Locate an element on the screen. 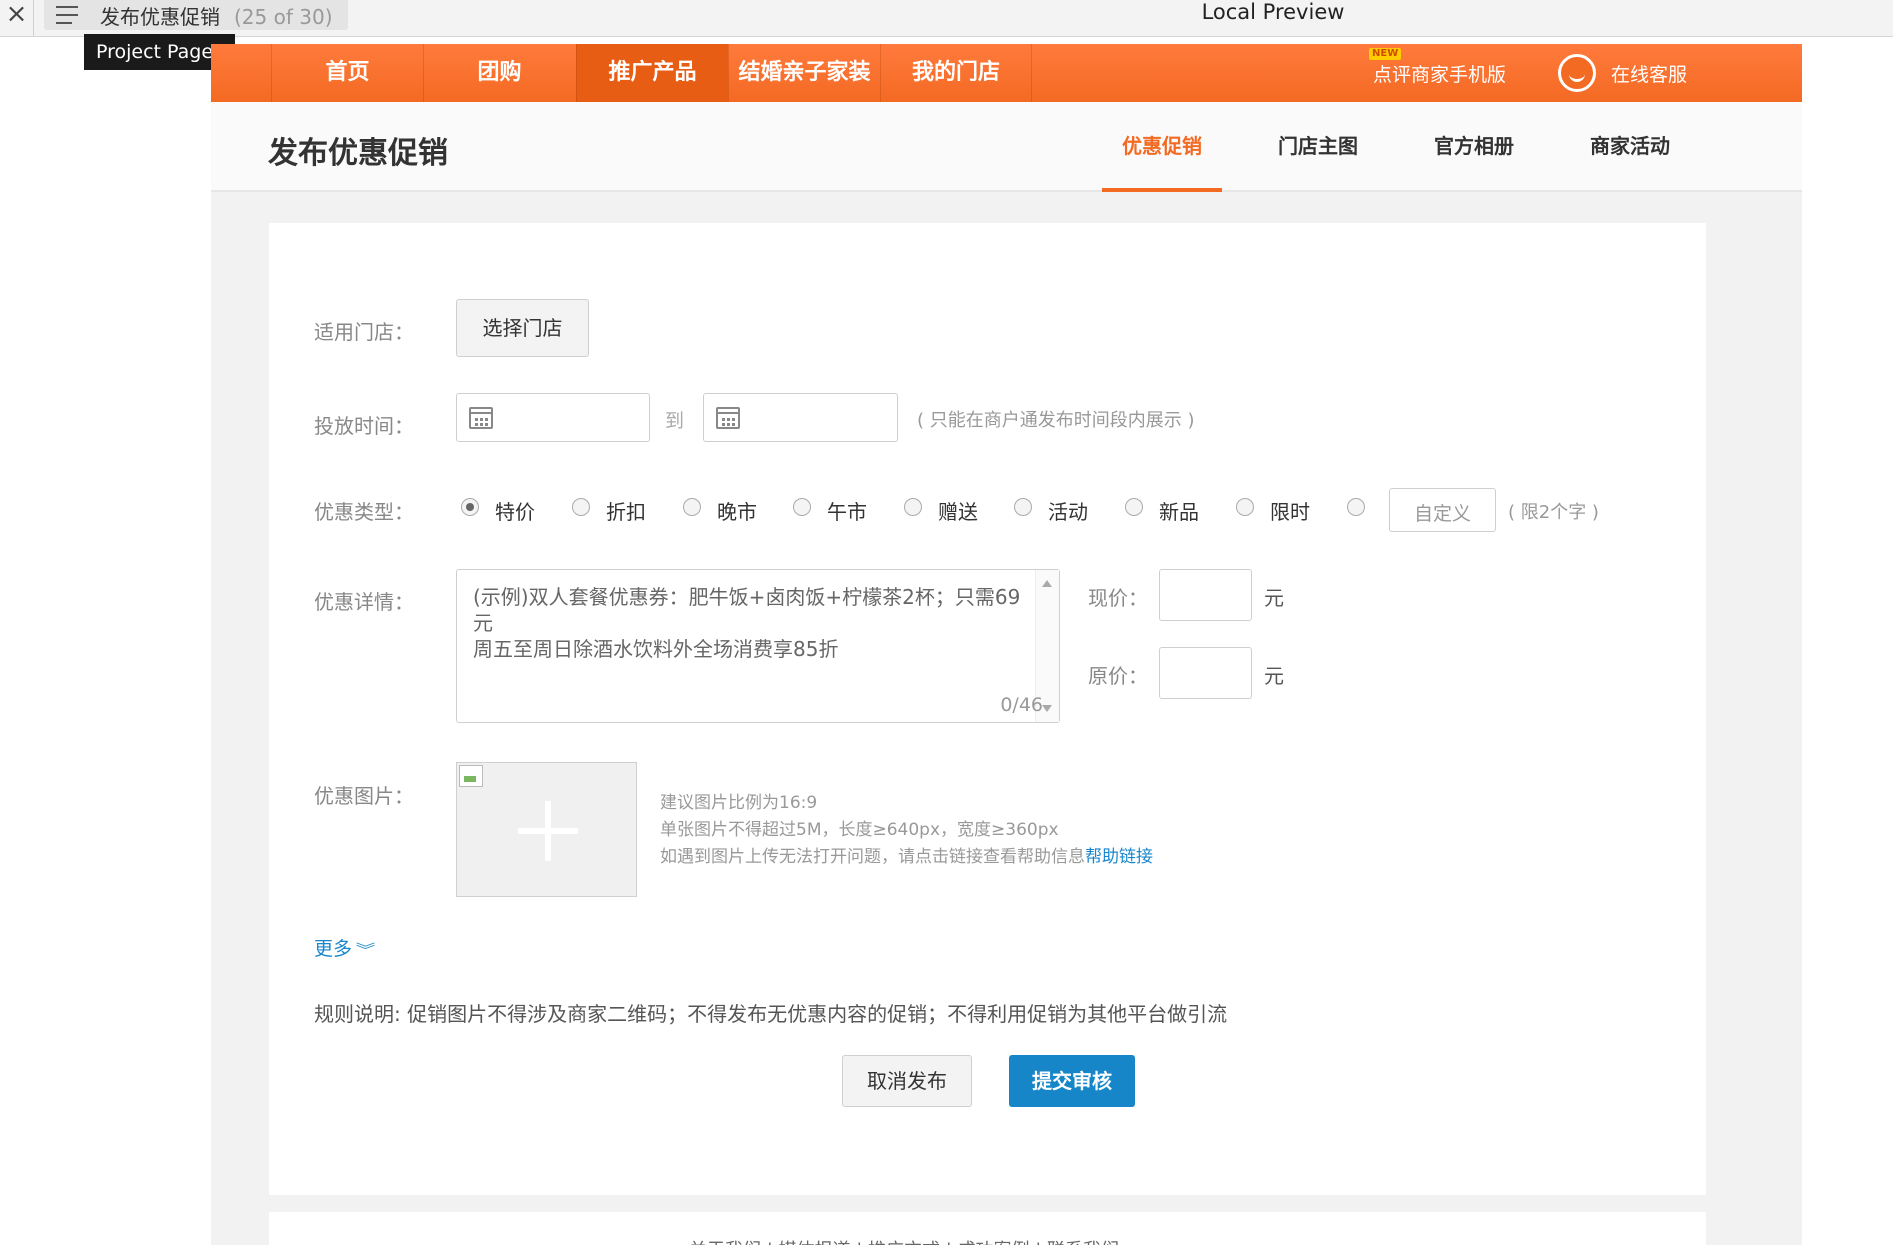  plus-icon-vertical is located at coordinates (548, 831).